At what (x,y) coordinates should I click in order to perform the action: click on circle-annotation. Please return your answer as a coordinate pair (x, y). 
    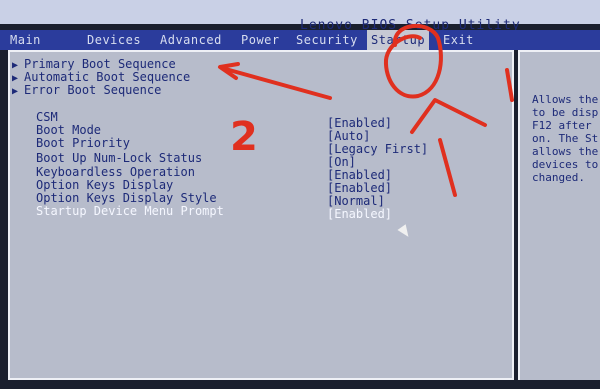
    Looking at the image, I should click on (413, 61).